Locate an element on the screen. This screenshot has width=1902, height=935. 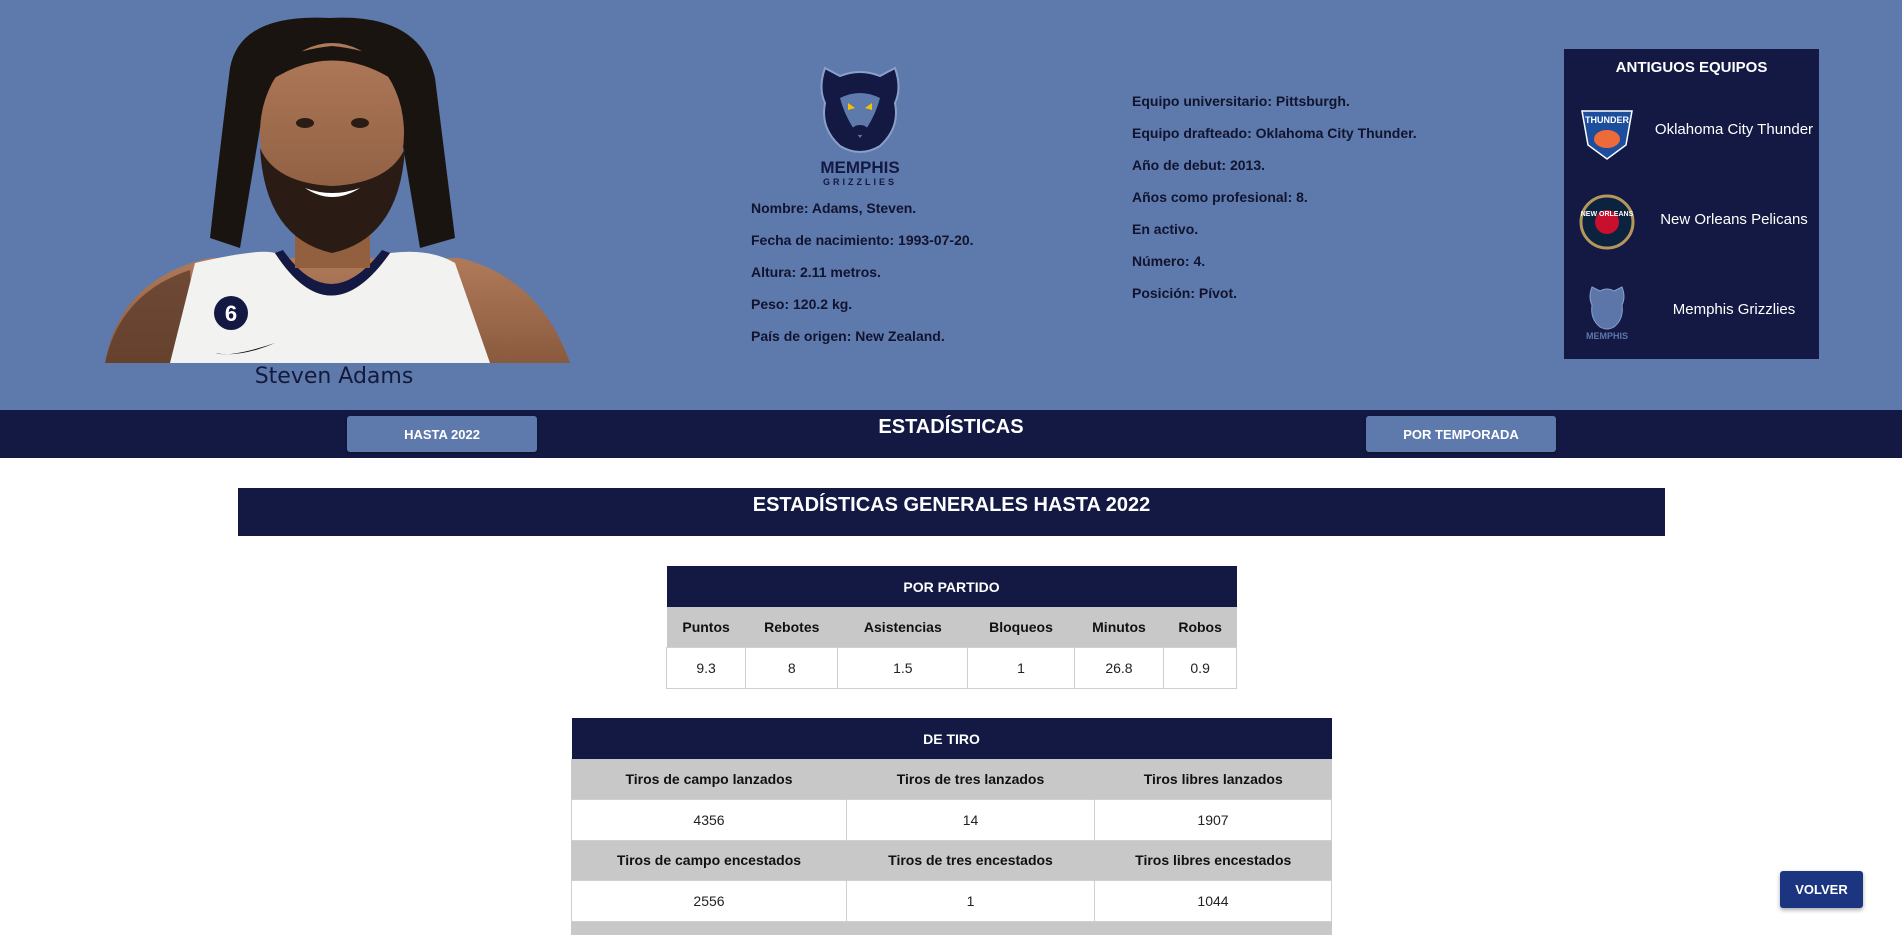
info-anos-profesional: Años como profesional: 8. is located at coordinates (1220, 197).